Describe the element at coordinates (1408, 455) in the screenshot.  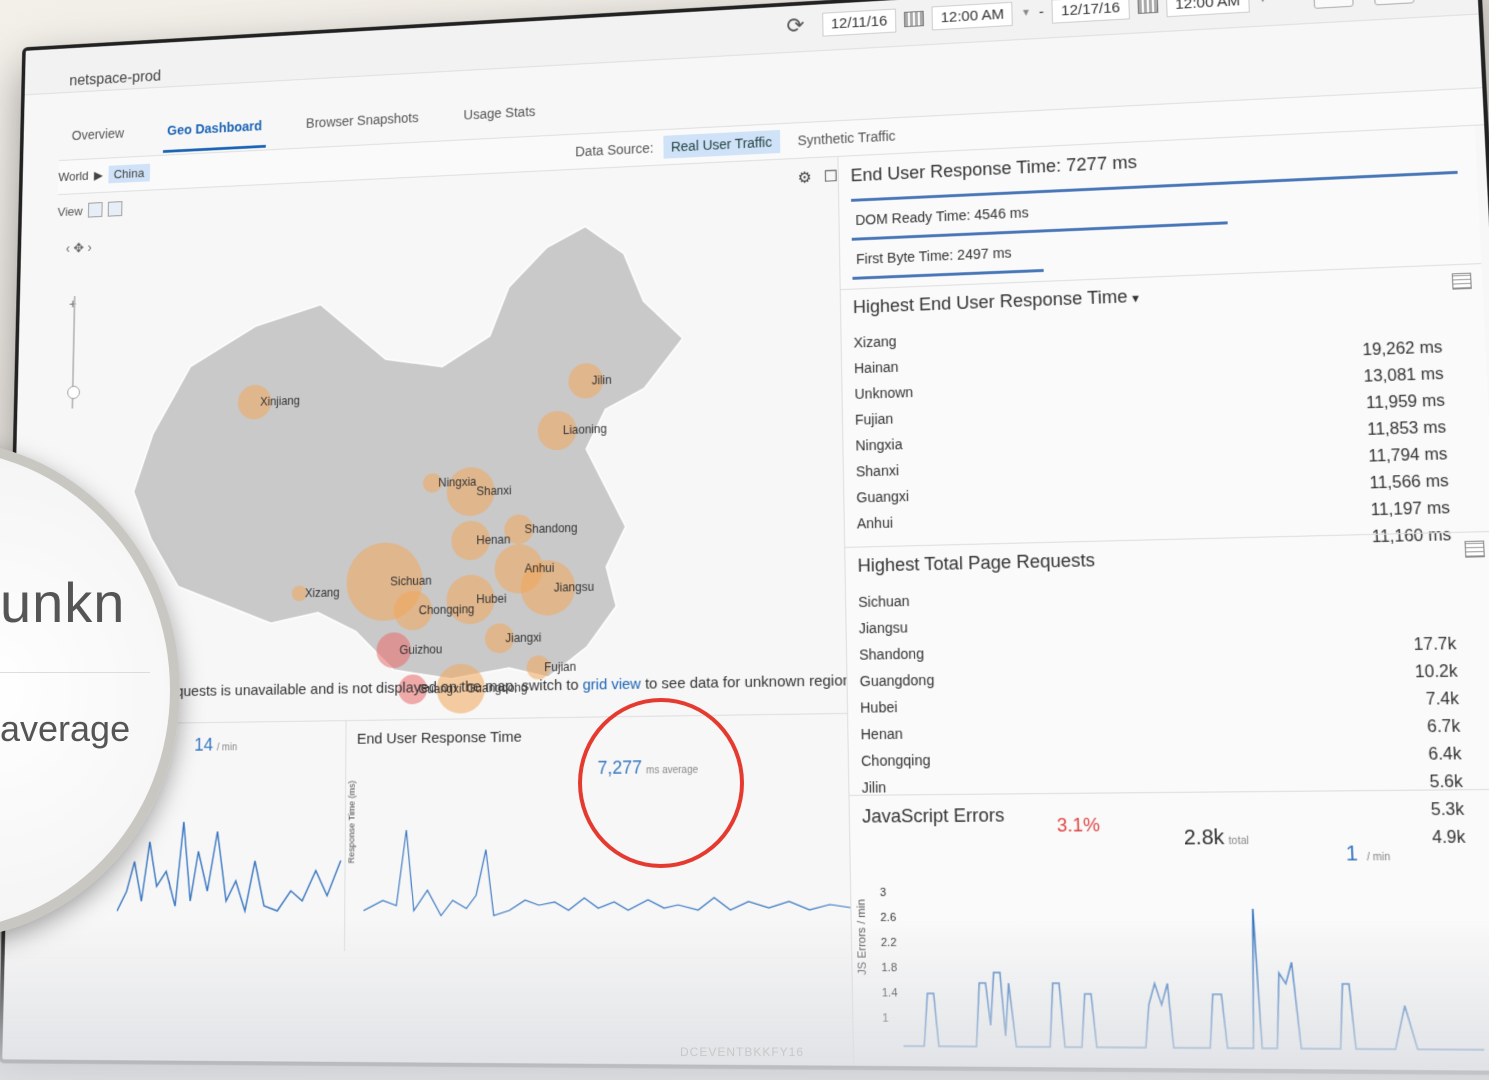
I see `region-value: 11,794 ms` at that location.